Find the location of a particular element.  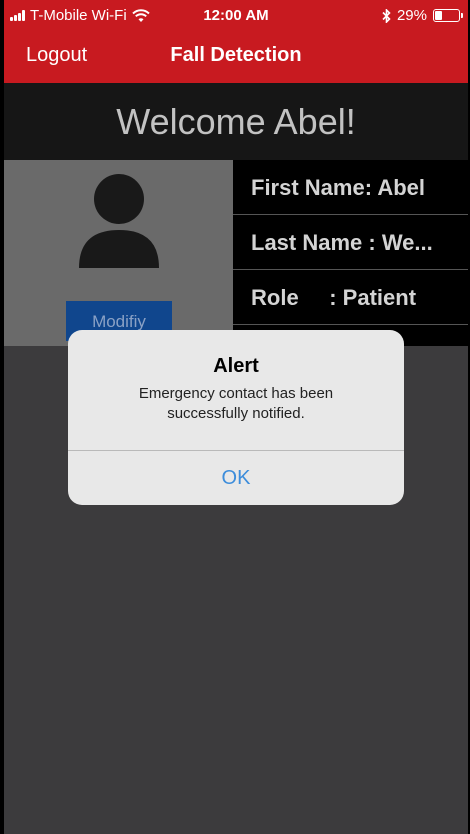

welcome-text: Welcome Abel! is located at coordinates (236, 121).